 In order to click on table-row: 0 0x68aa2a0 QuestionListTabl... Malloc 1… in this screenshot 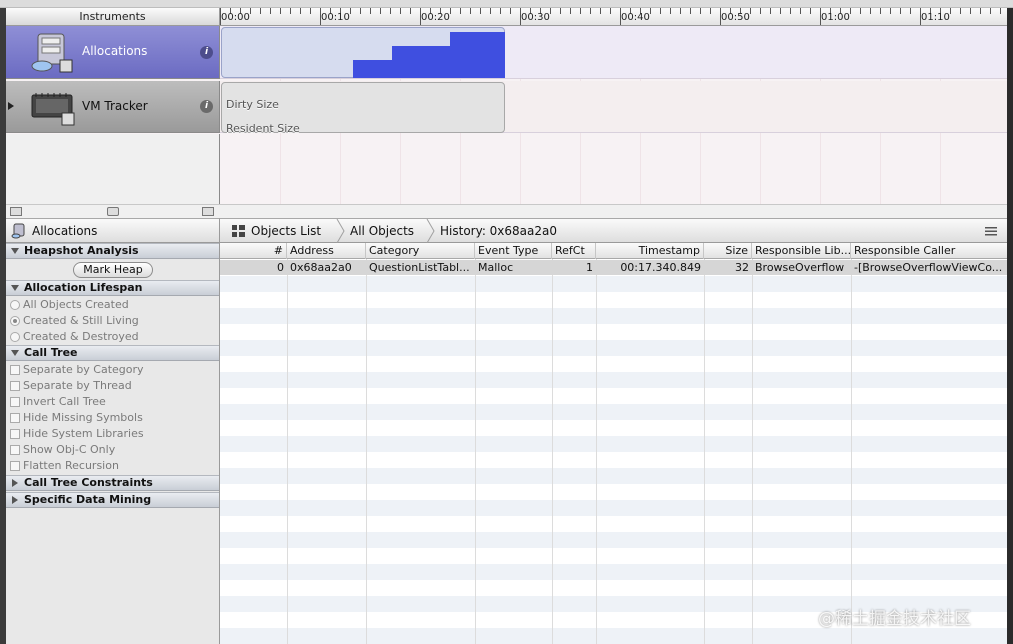, I will do `click(613, 267)`.